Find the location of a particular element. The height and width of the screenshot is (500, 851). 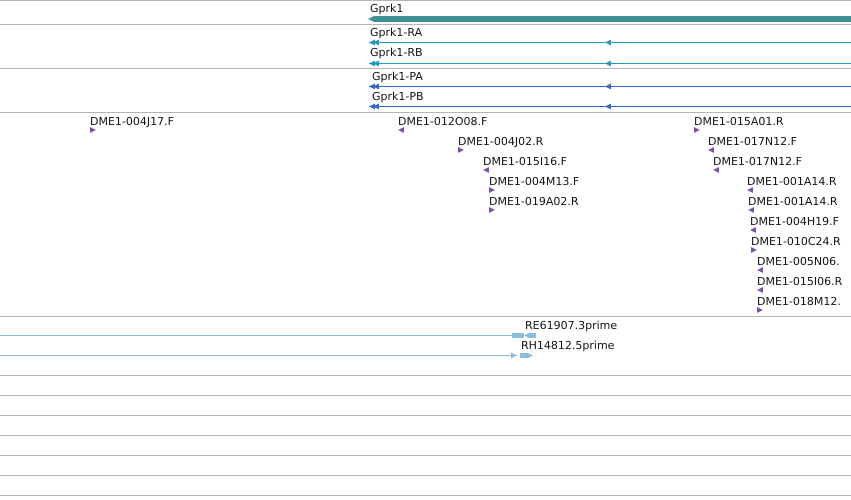

feature-label: DME1-015A01.R is located at coordinates (739, 121).